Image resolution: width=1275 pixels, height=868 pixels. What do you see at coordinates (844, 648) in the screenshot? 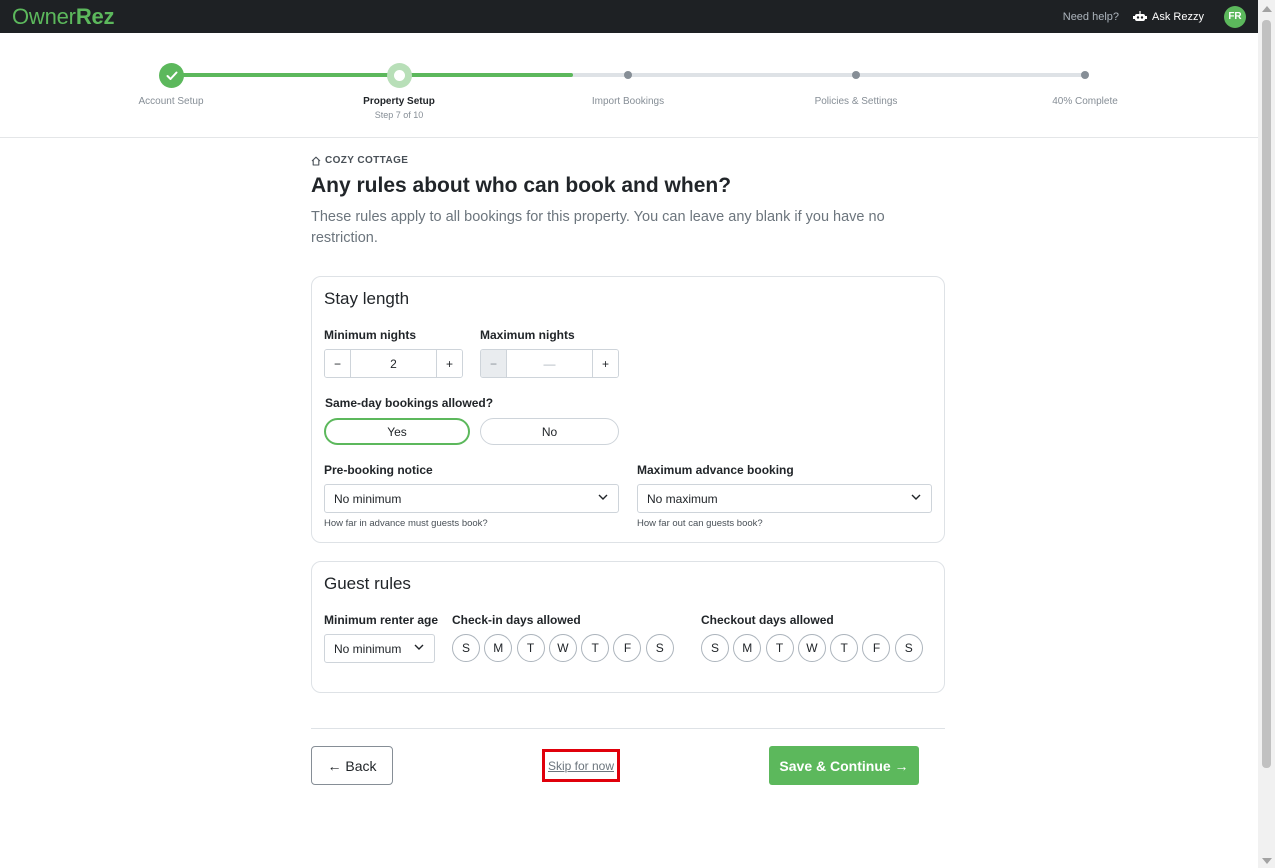
I see `checkout-day-thursday: T` at bounding box center [844, 648].